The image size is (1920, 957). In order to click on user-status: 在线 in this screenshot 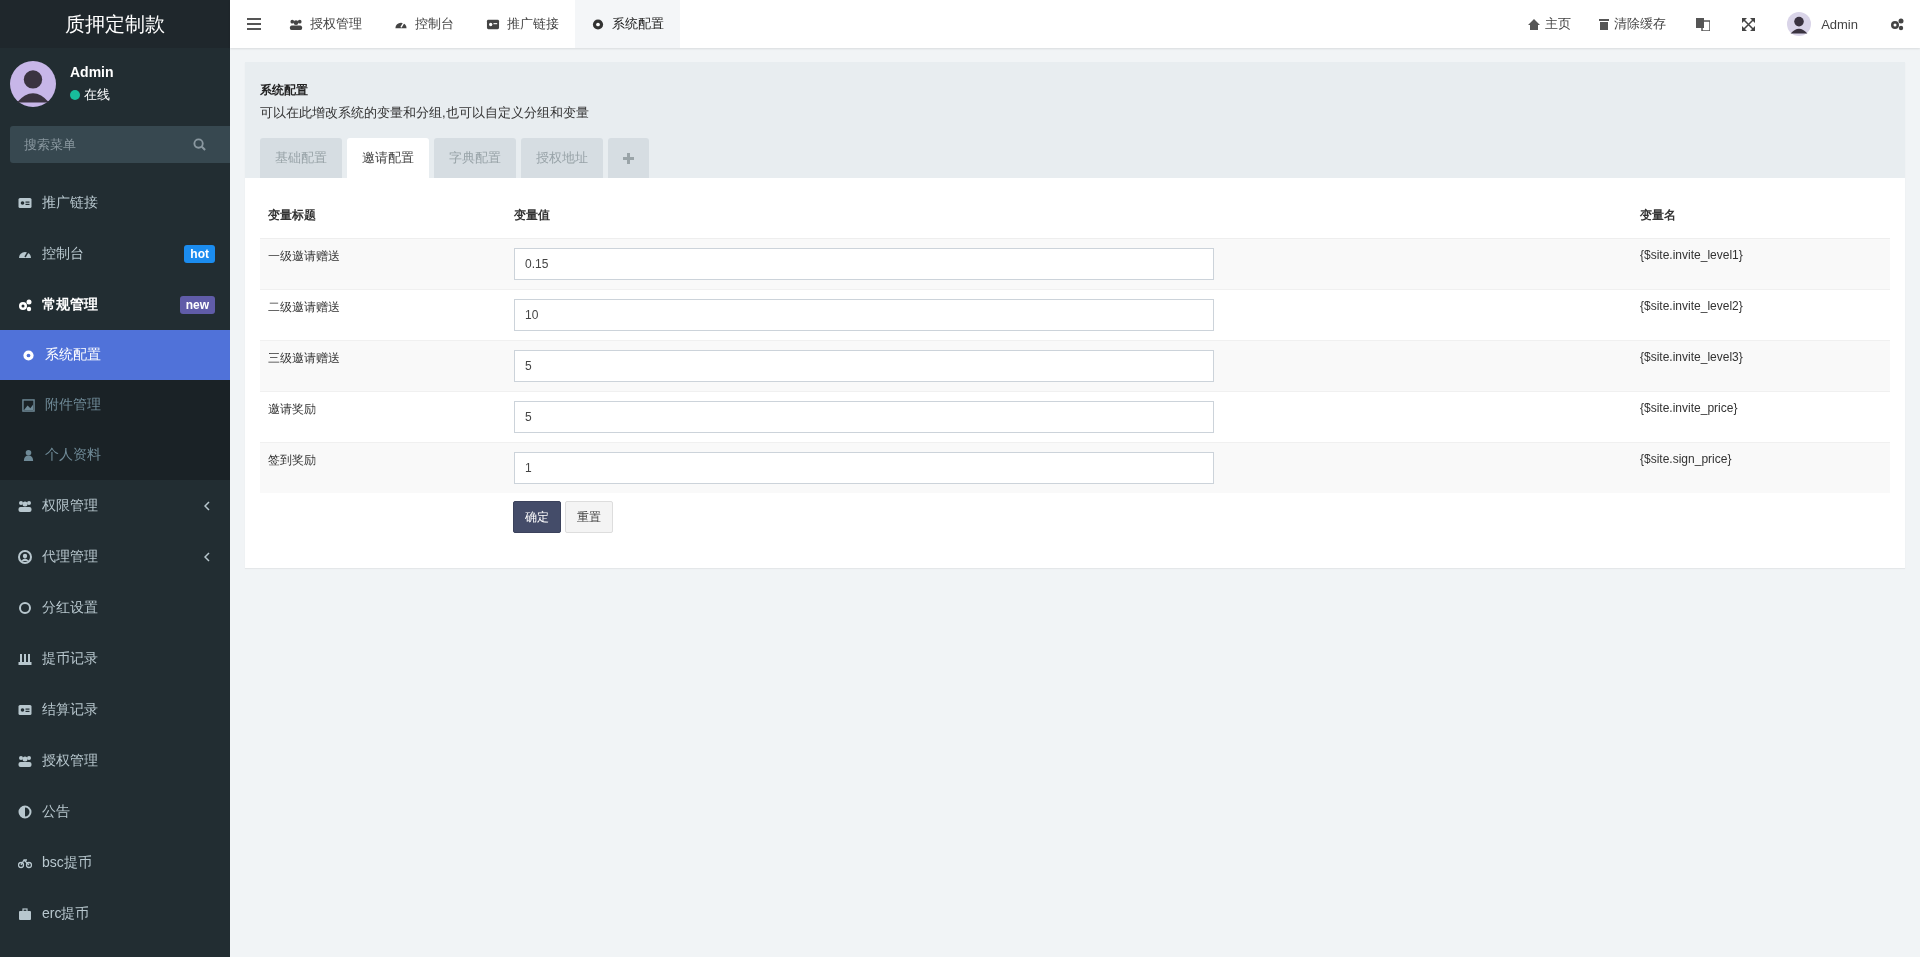, I will do `click(97, 95)`.